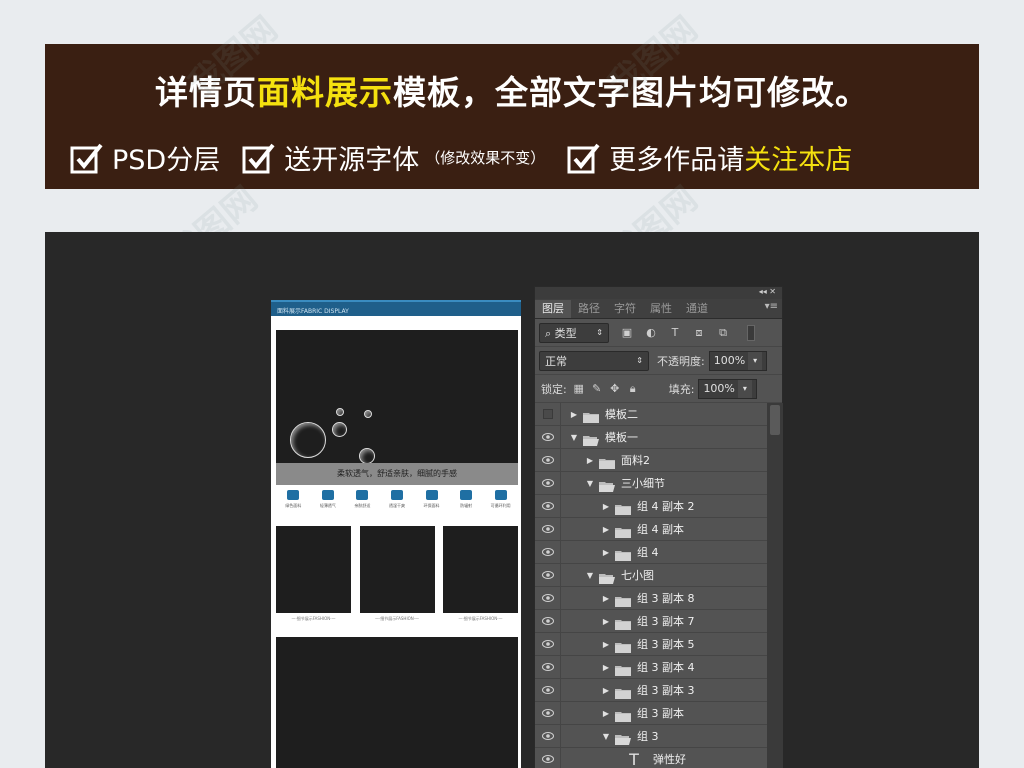 The image size is (1024, 768). What do you see at coordinates (651, 437) in the screenshot?
I see `layer-row: ▼ 模板一` at bounding box center [651, 437].